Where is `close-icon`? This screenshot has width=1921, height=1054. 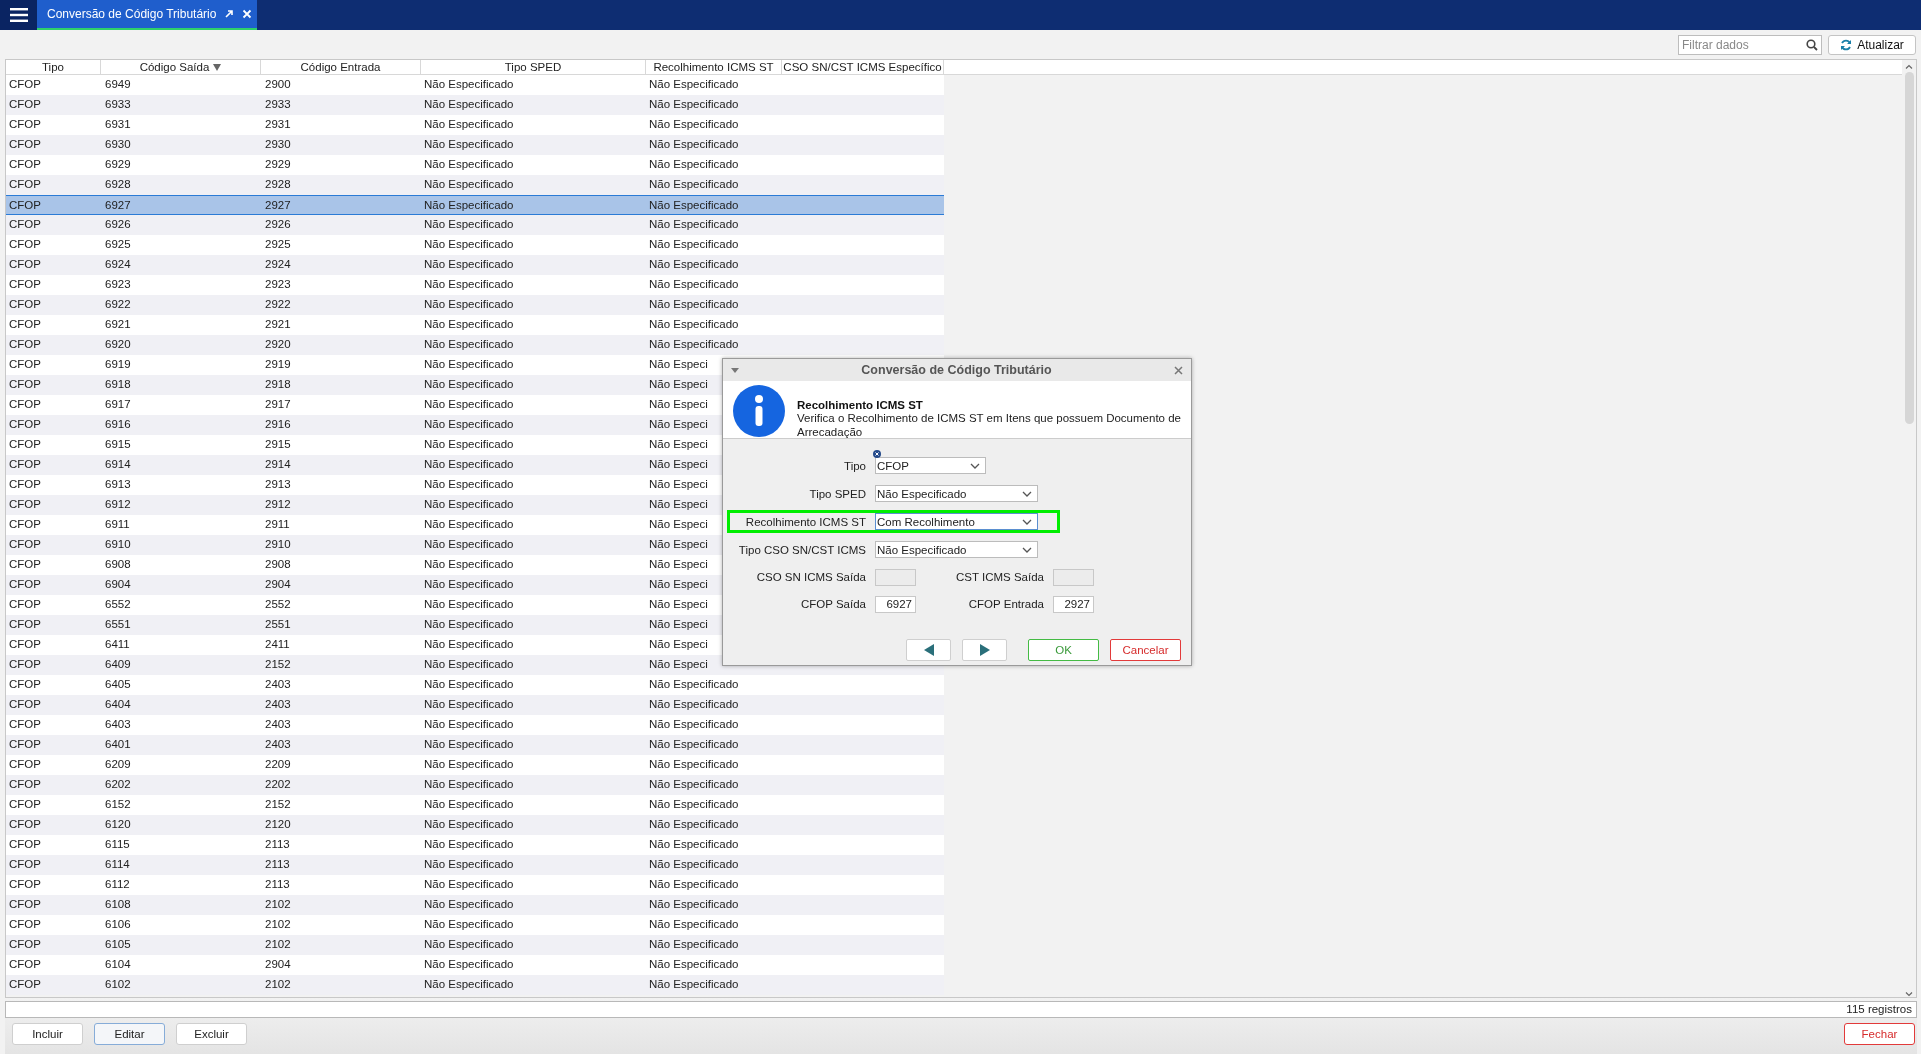
close-icon is located at coordinates (1178, 370).